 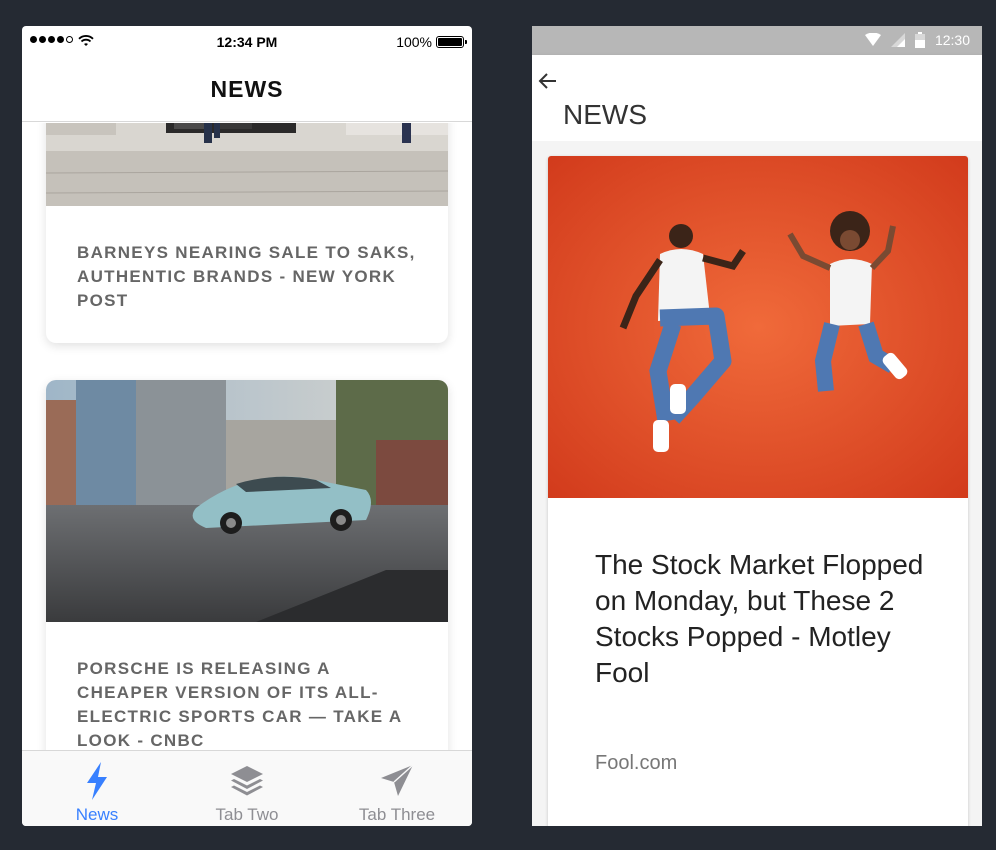 What do you see at coordinates (757, 40) in the screenshot?
I see `android-status-bar: 12:30` at bounding box center [757, 40].